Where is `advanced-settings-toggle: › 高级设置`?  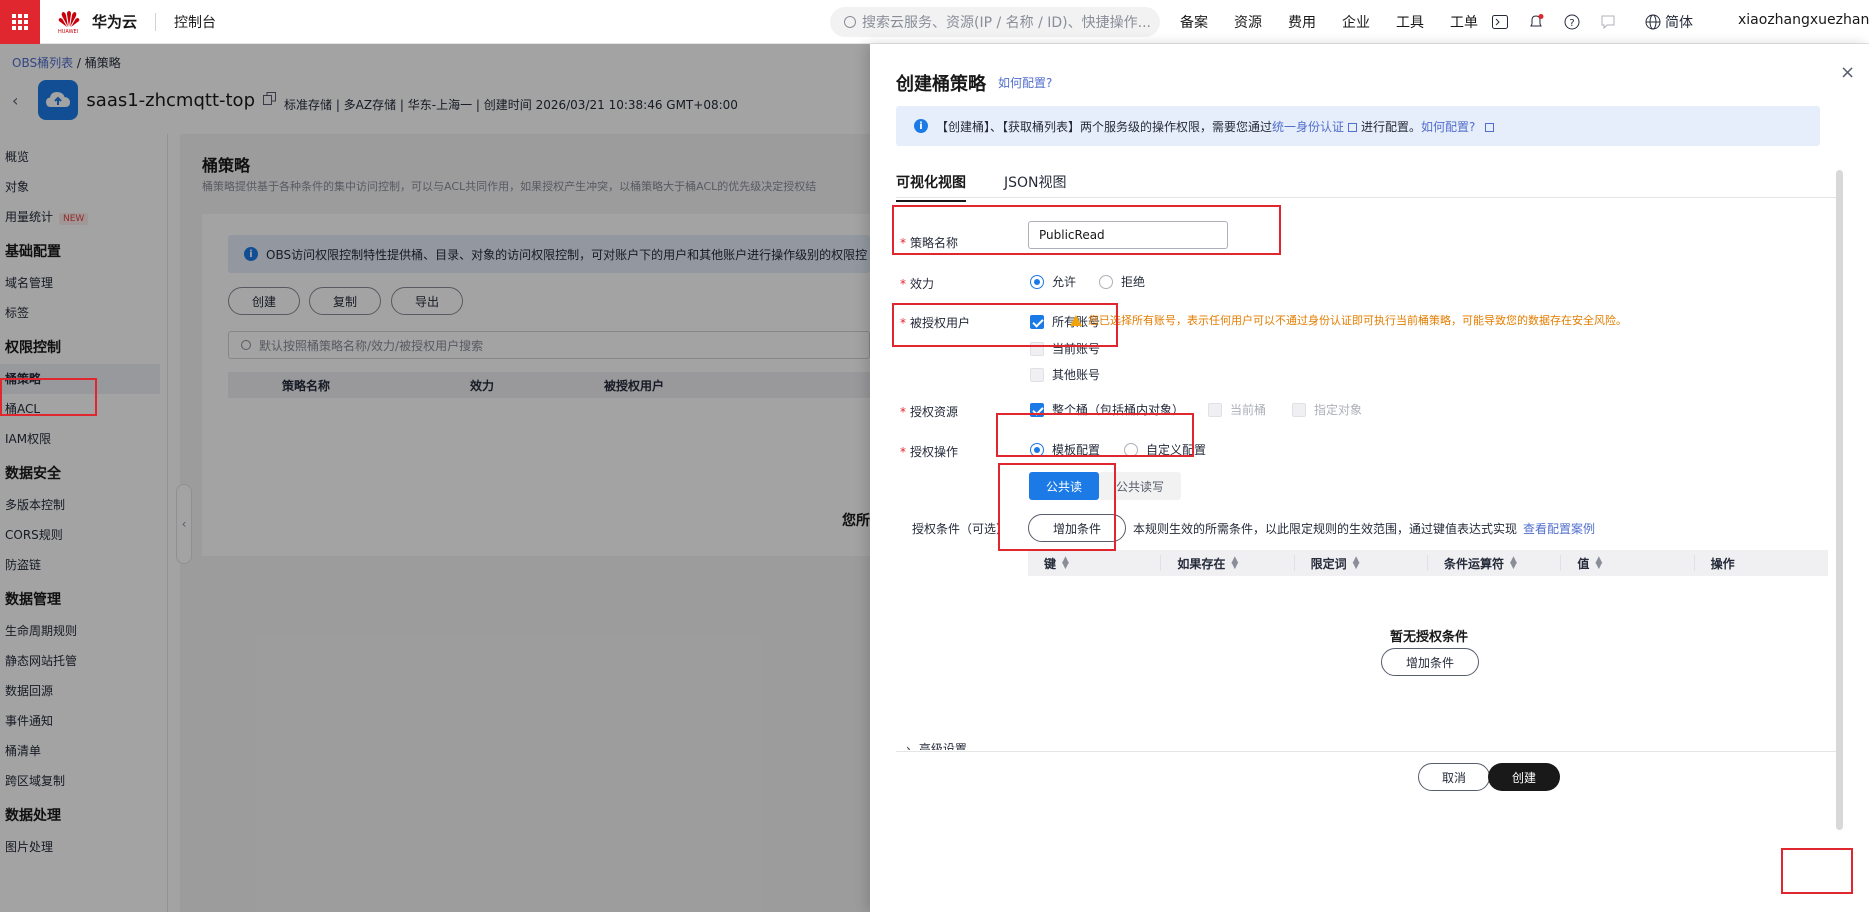
advanced-settings-toggle: › 高级设置 is located at coordinates (936, 745).